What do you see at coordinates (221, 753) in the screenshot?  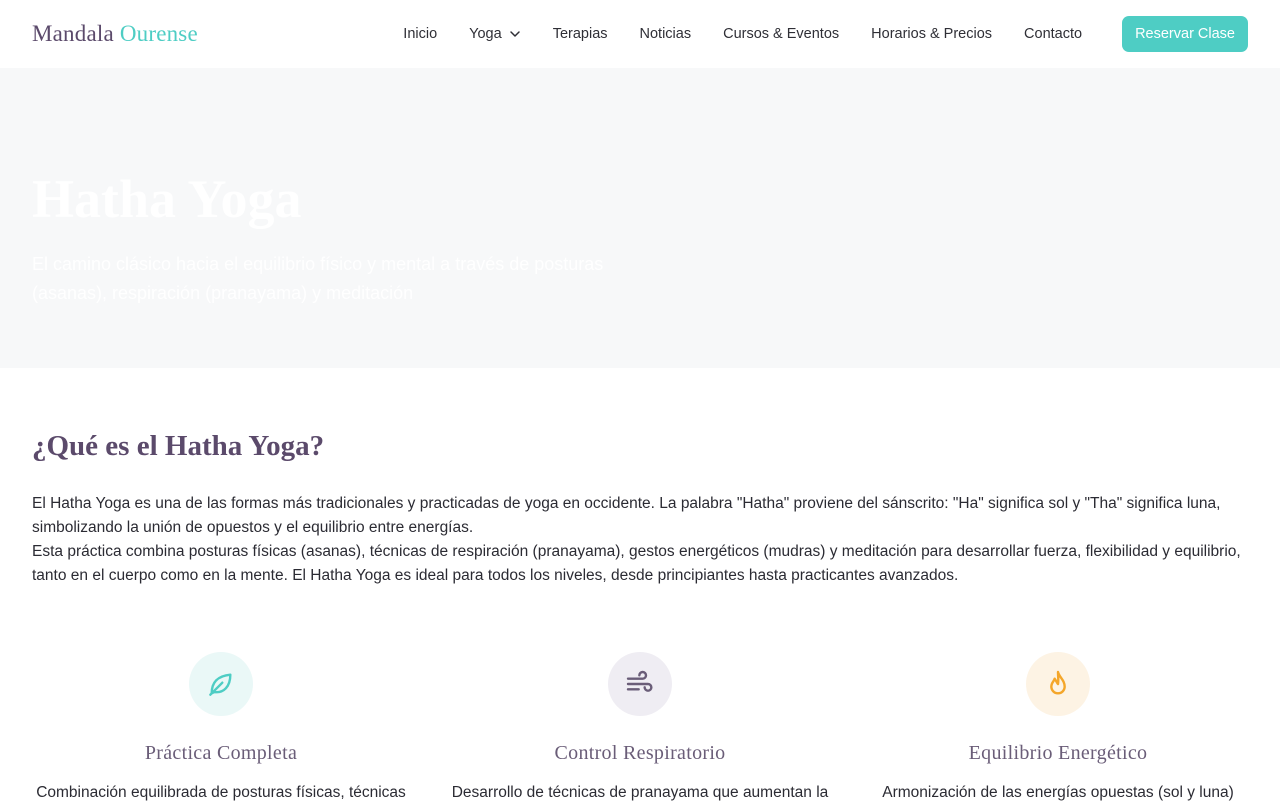 I see `feature-title: Práctica Completa` at bounding box center [221, 753].